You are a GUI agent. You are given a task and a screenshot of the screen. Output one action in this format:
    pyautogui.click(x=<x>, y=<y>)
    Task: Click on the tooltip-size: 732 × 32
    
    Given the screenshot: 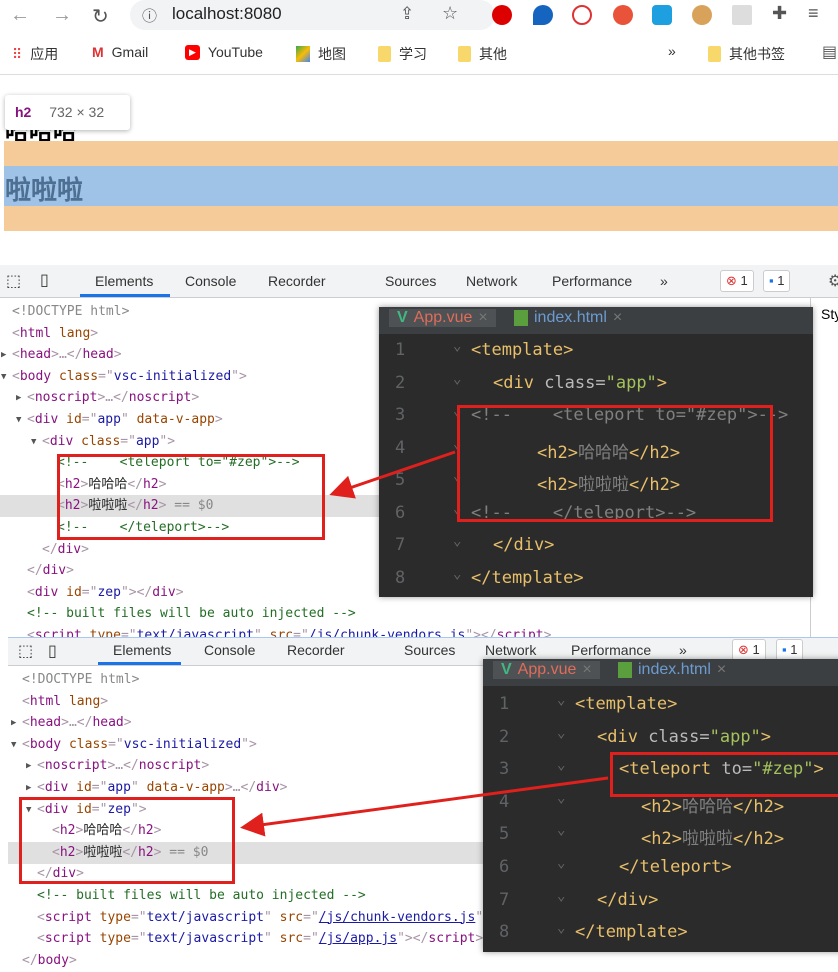 What is the action you would take?
    pyautogui.click(x=77, y=112)
    